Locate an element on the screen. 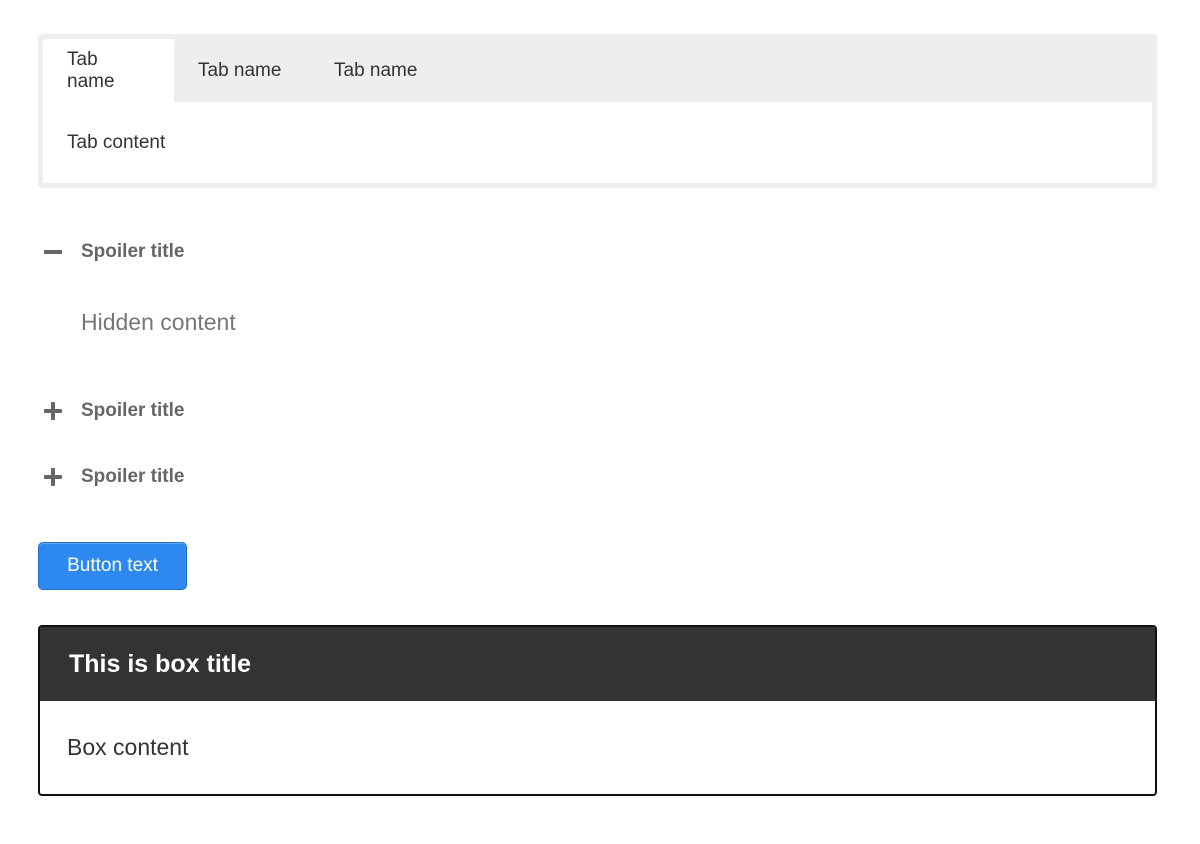 The height and width of the screenshot is (844, 1200). spoiler-content: Hidden content is located at coordinates (158, 322).